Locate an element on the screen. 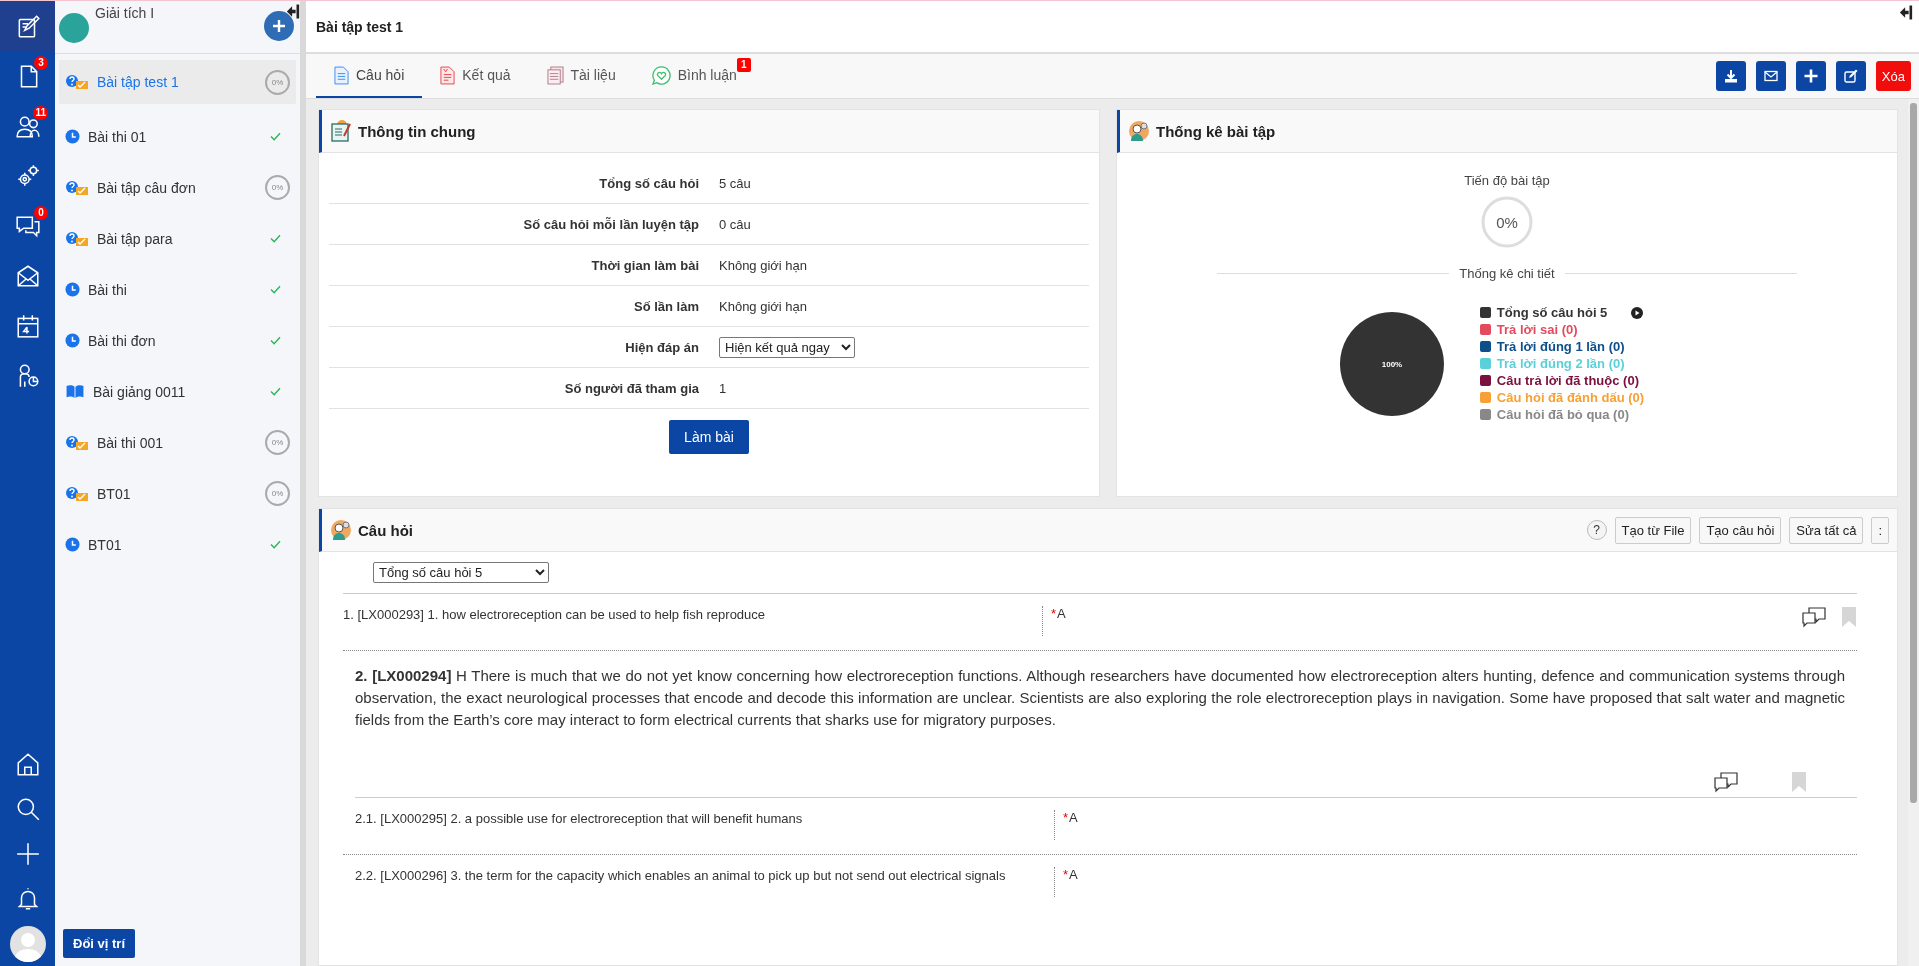 The image size is (1919, 966). action-button: Tạo từ File is located at coordinates (1653, 530).